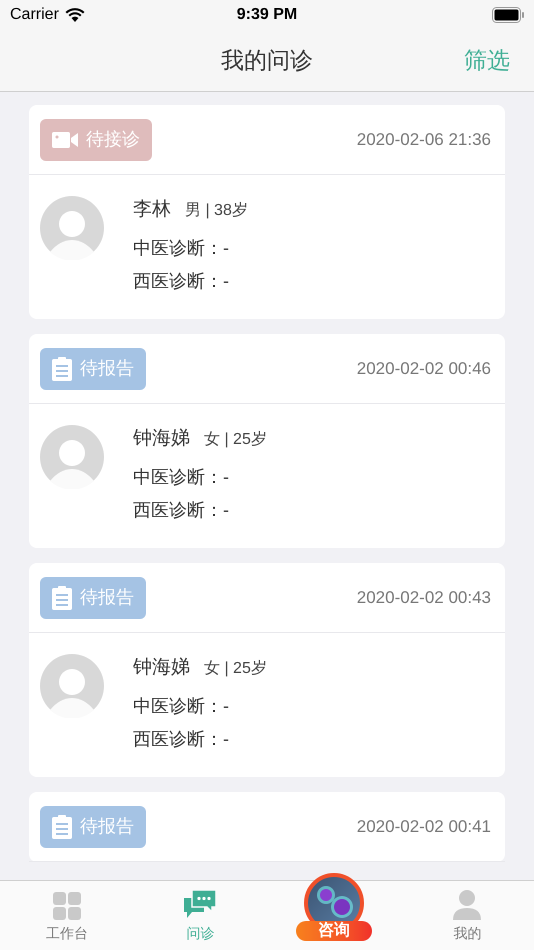 Image resolution: width=534 pixels, height=950 pixels. Describe the element at coordinates (152, 210) in the screenshot. I see `patient-name: 李林` at that location.